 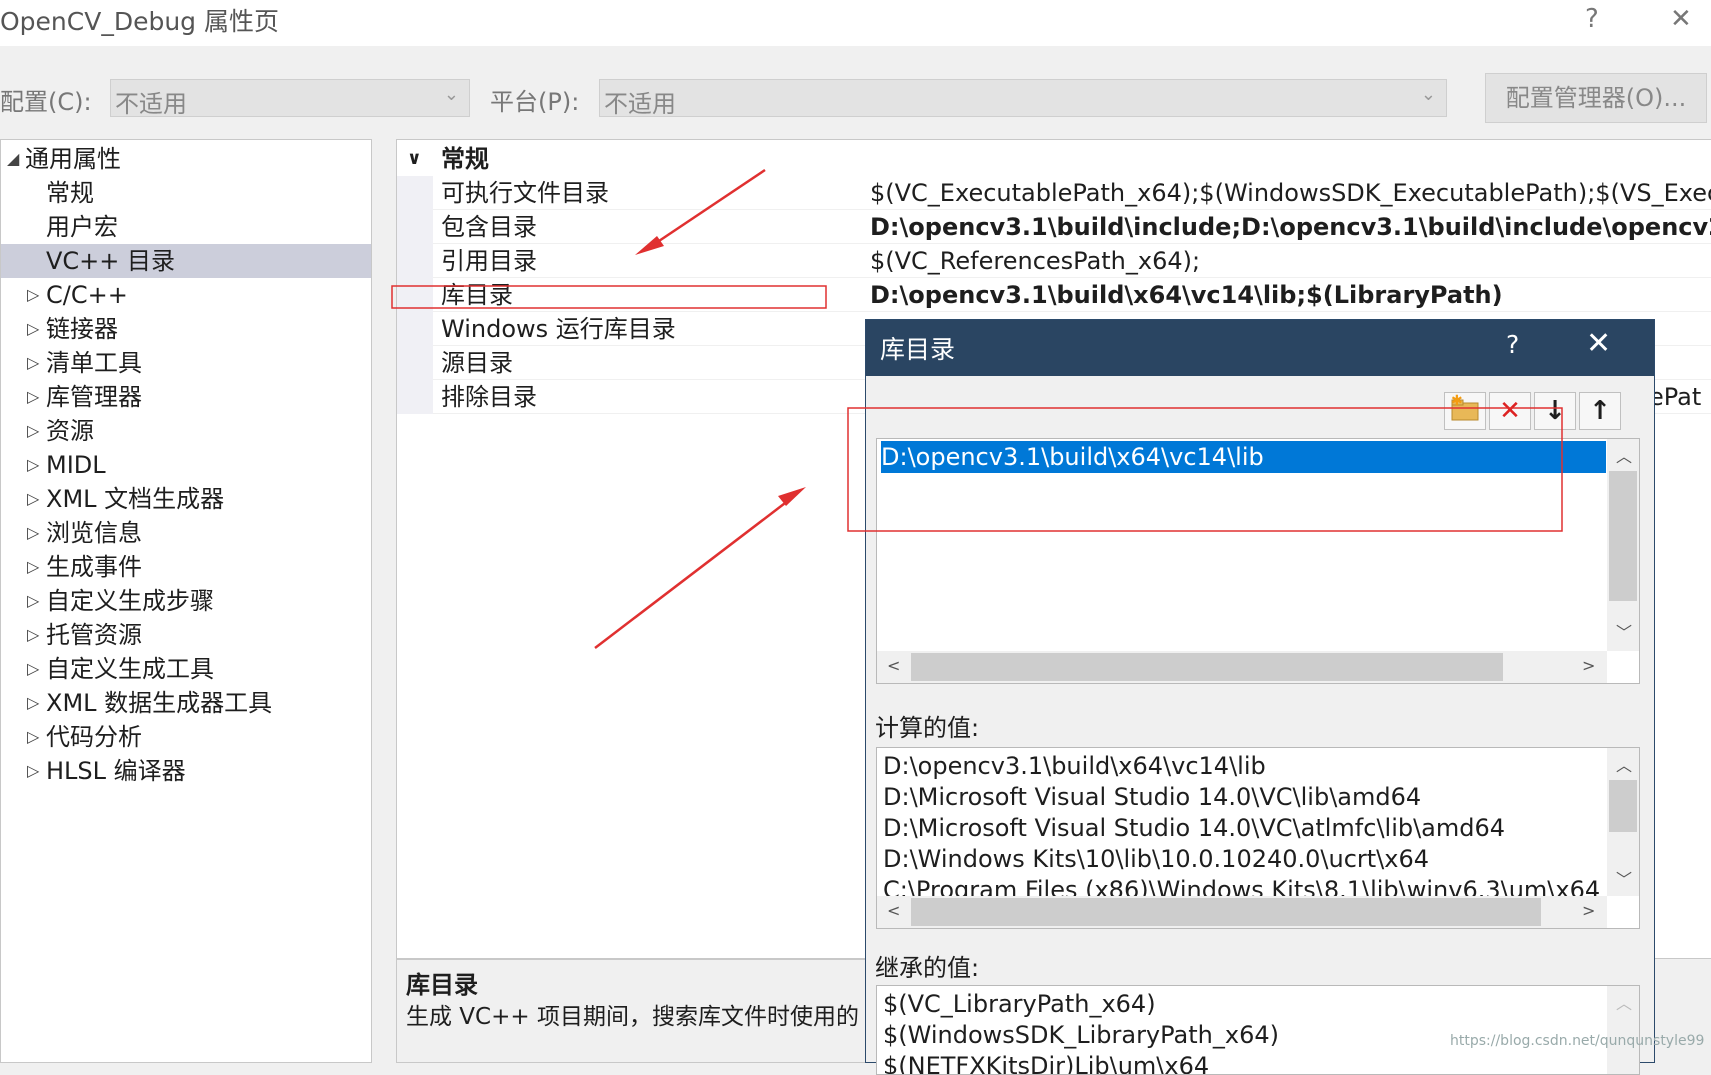 What do you see at coordinates (1258, 561) in the screenshot?
I see `directory-list: D:\opencv3.1\build\x64\vc14\lib ︿ ﹀ < >` at bounding box center [1258, 561].